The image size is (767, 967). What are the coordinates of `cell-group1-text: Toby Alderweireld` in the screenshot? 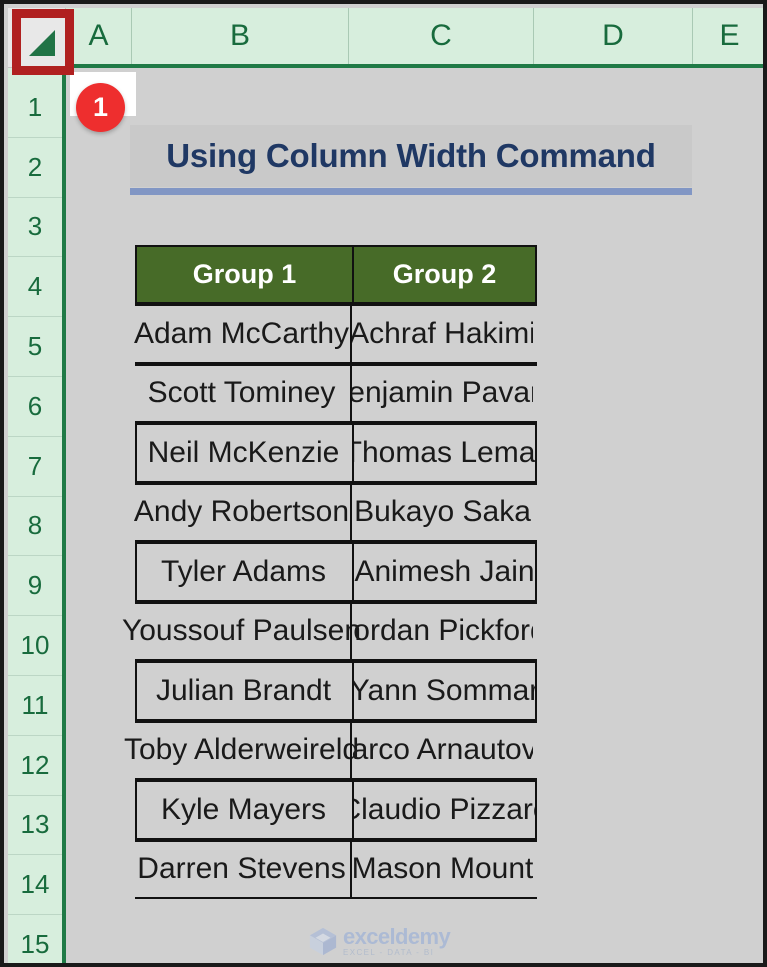 It's located at (241, 750).